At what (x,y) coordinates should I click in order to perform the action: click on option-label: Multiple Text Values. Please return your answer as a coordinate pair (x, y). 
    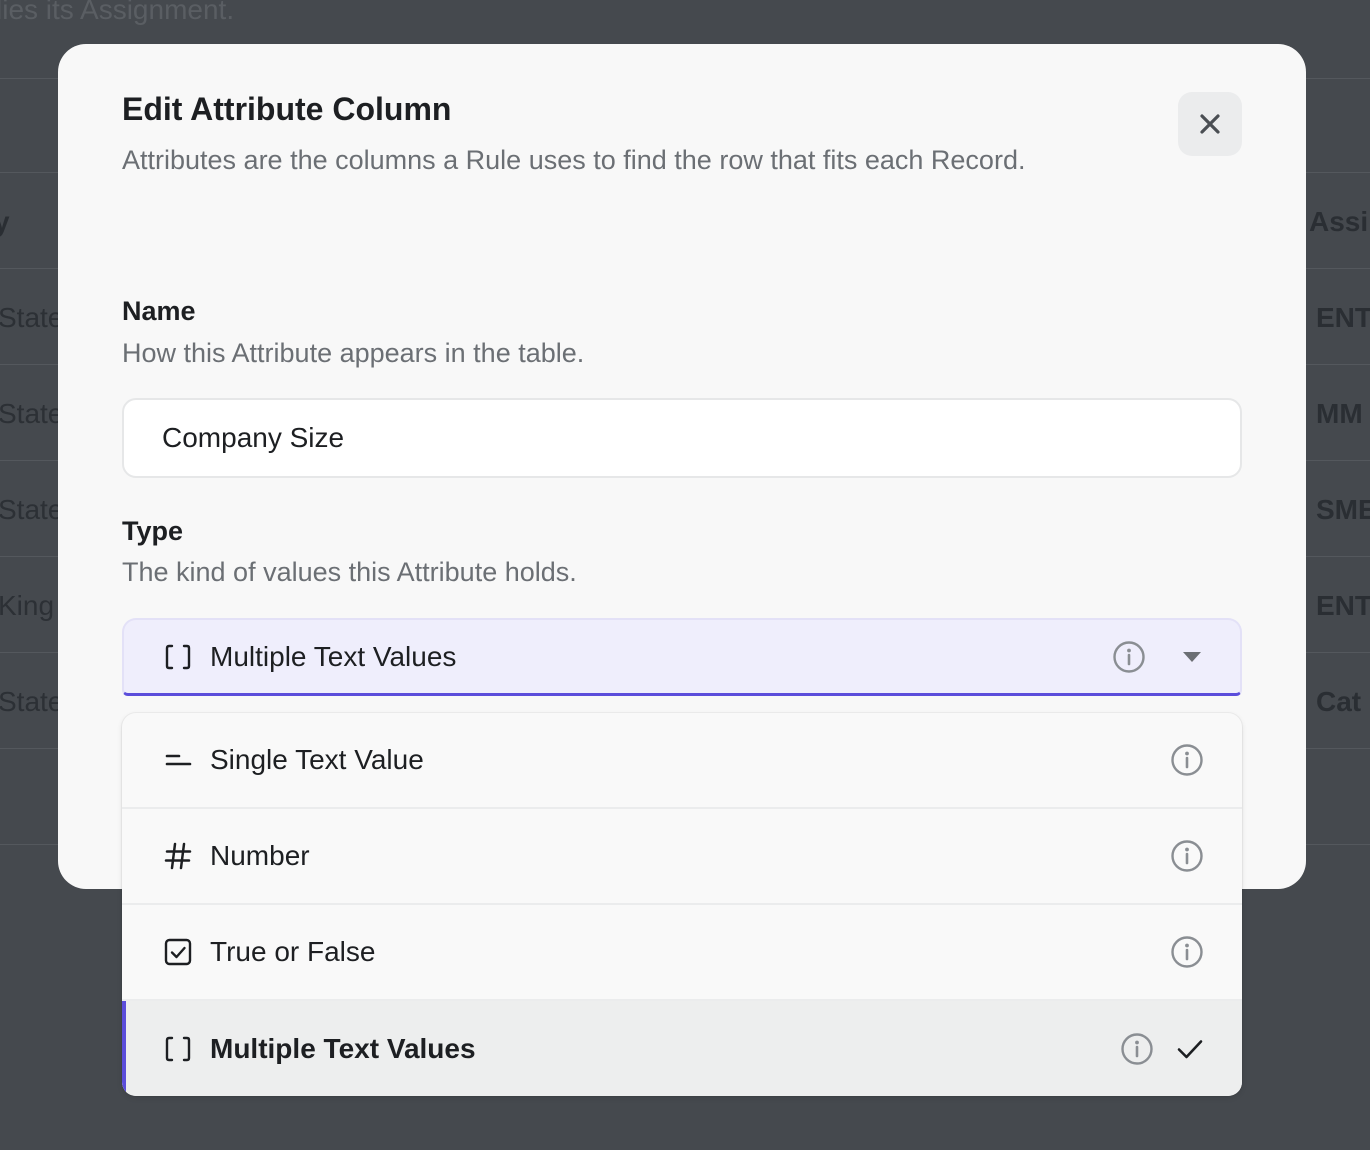
    Looking at the image, I should click on (343, 1048).